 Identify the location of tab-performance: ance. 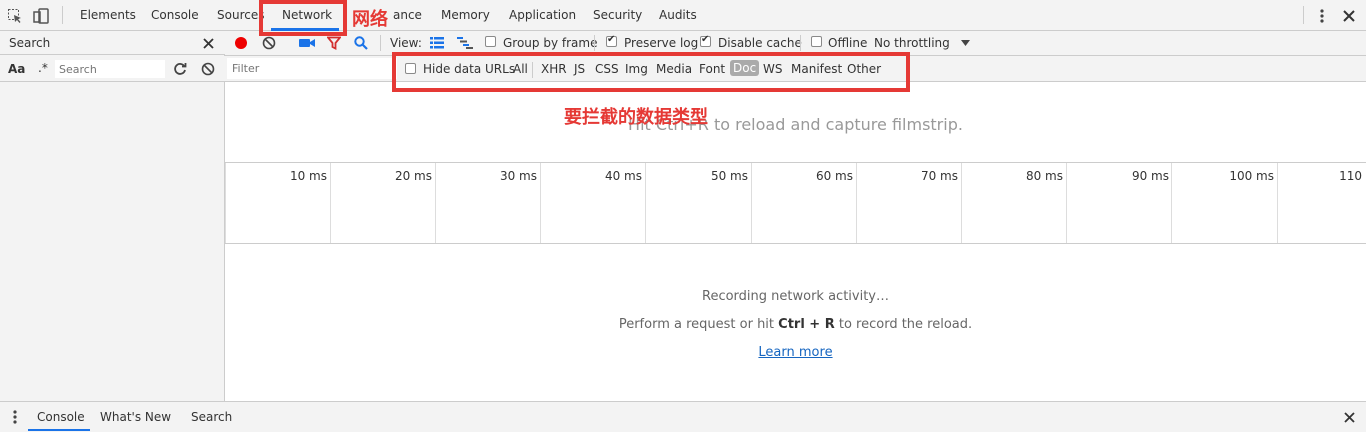
(407, 15).